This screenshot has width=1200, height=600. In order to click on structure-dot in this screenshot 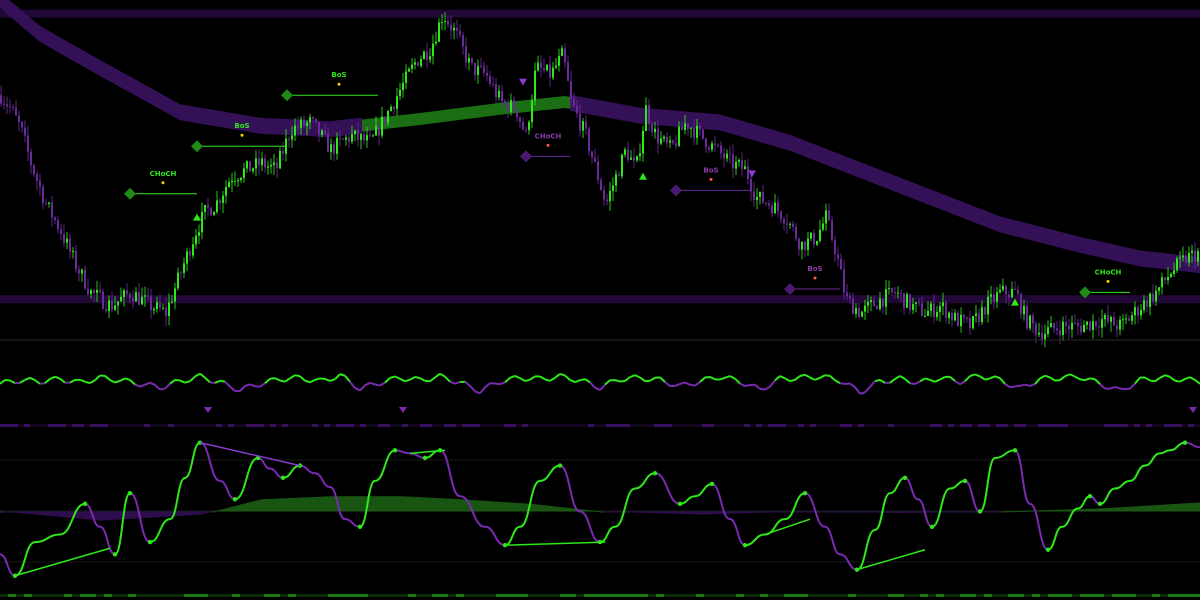, I will do `click(548, 145)`.